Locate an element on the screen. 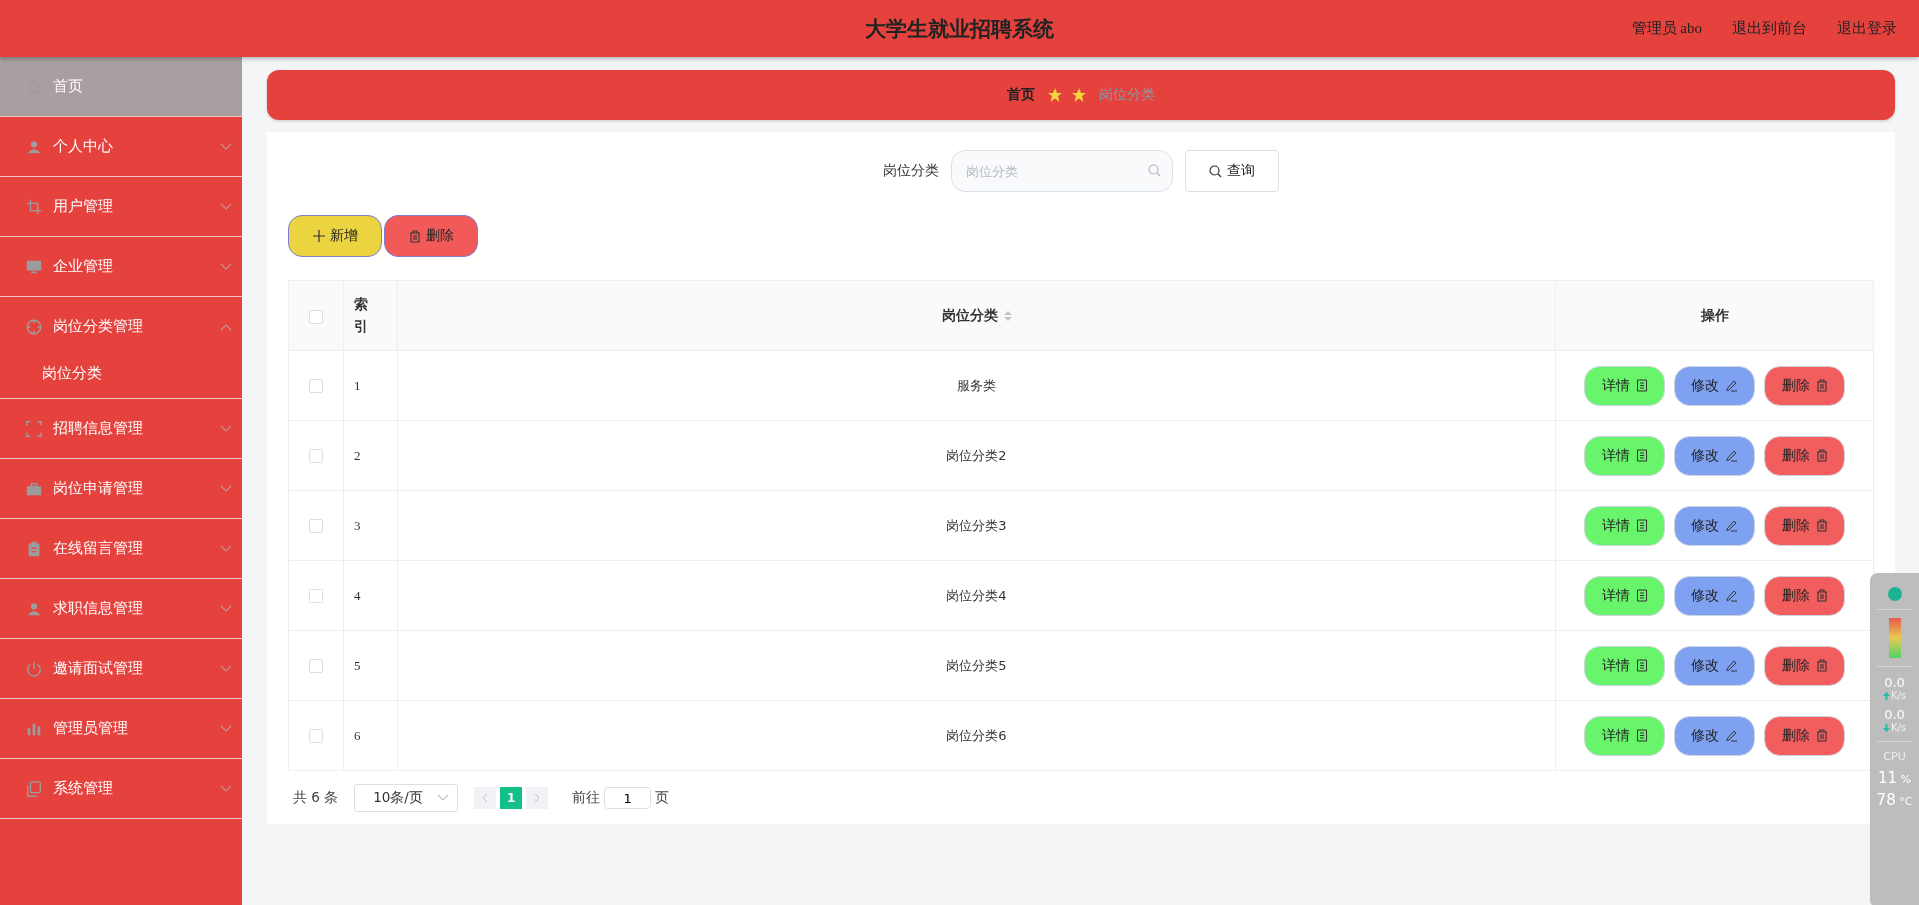  header-link: 退出登录 is located at coordinates (1867, 28).